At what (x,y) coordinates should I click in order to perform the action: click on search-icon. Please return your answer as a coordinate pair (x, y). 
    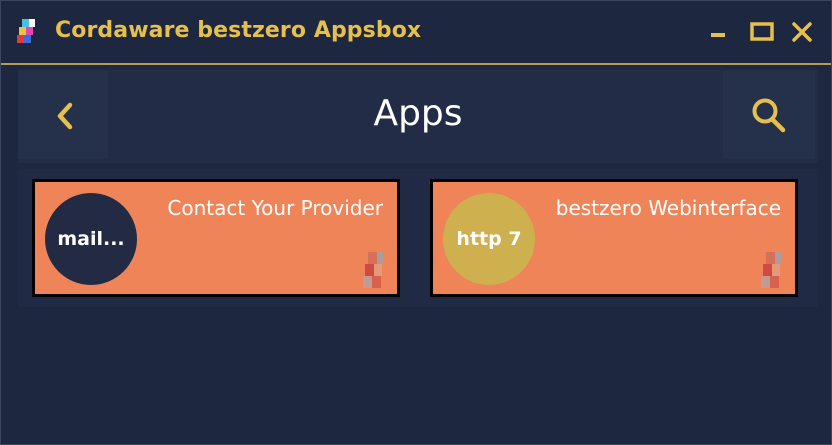
    Looking at the image, I should click on (769, 115).